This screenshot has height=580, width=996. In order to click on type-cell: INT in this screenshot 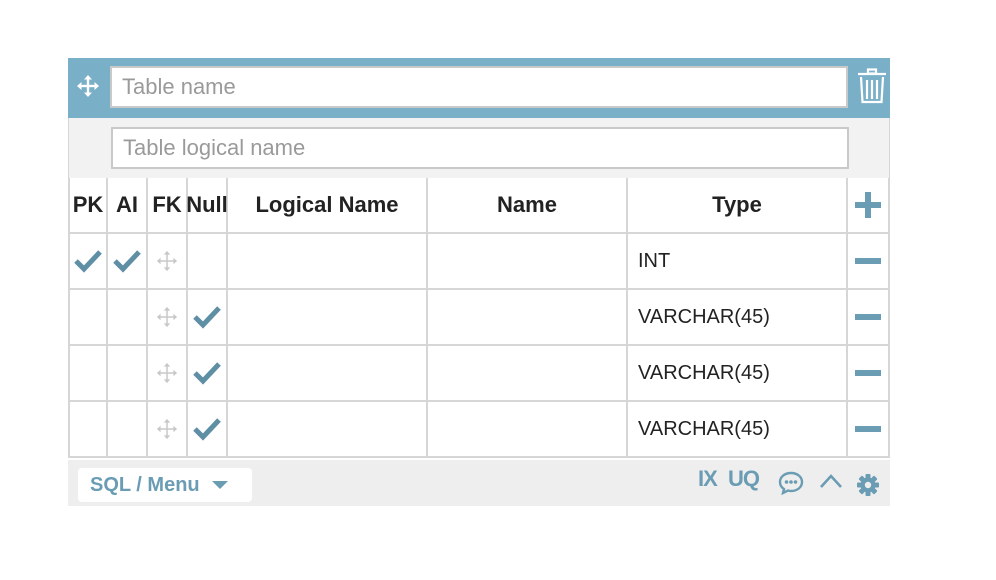, I will do `click(738, 262)`.